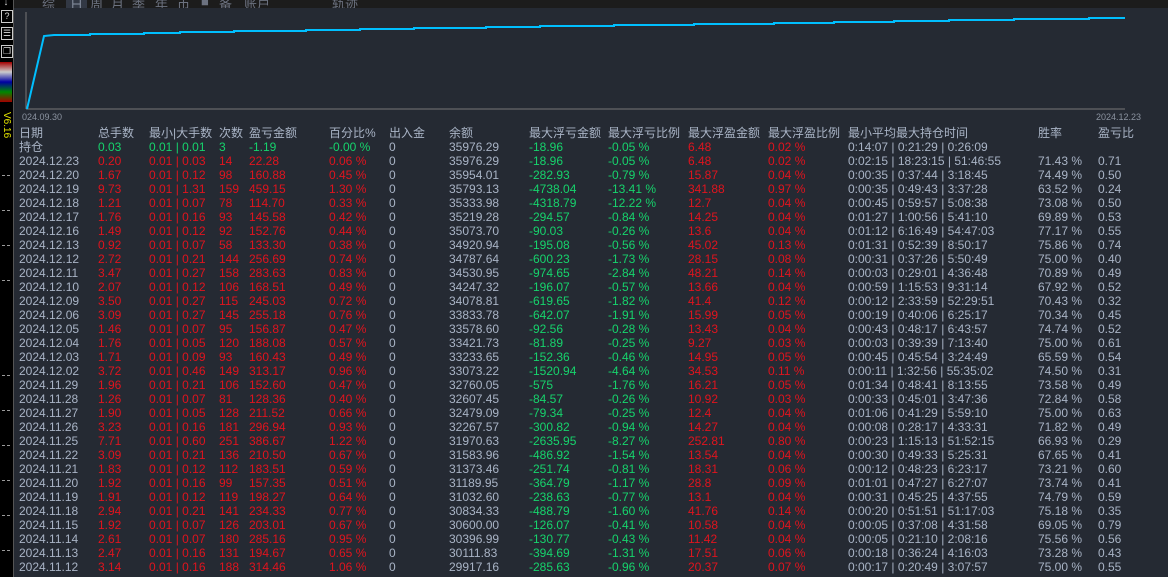  Describe the element at coordinates (549, 511) in the screenshot. I see `cell-max-float-loss: -488.79` at that location.